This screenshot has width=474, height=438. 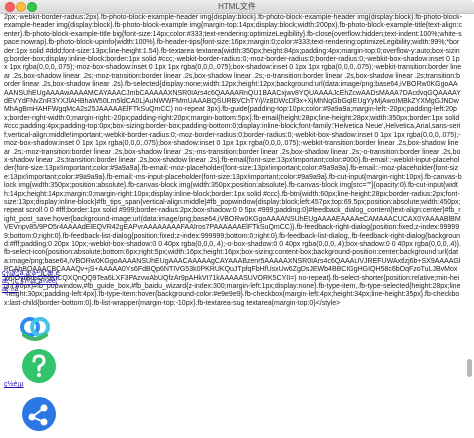 What do you see at coordinates (31, 274) in the screenshot?
I see `link-item: ç¾åº¦ä¸ä¸å¹³å°æ¨è` at bounding box center [31, 274].